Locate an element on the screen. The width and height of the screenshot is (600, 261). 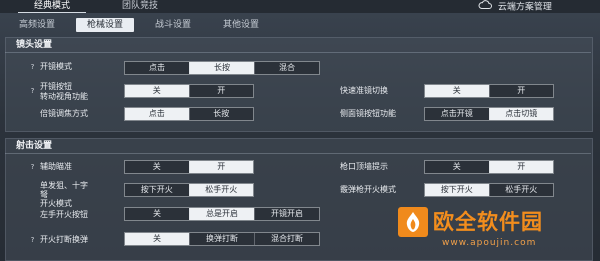
quick-switch-label: 快速准镜切换 is located at coordinates (364, 90).